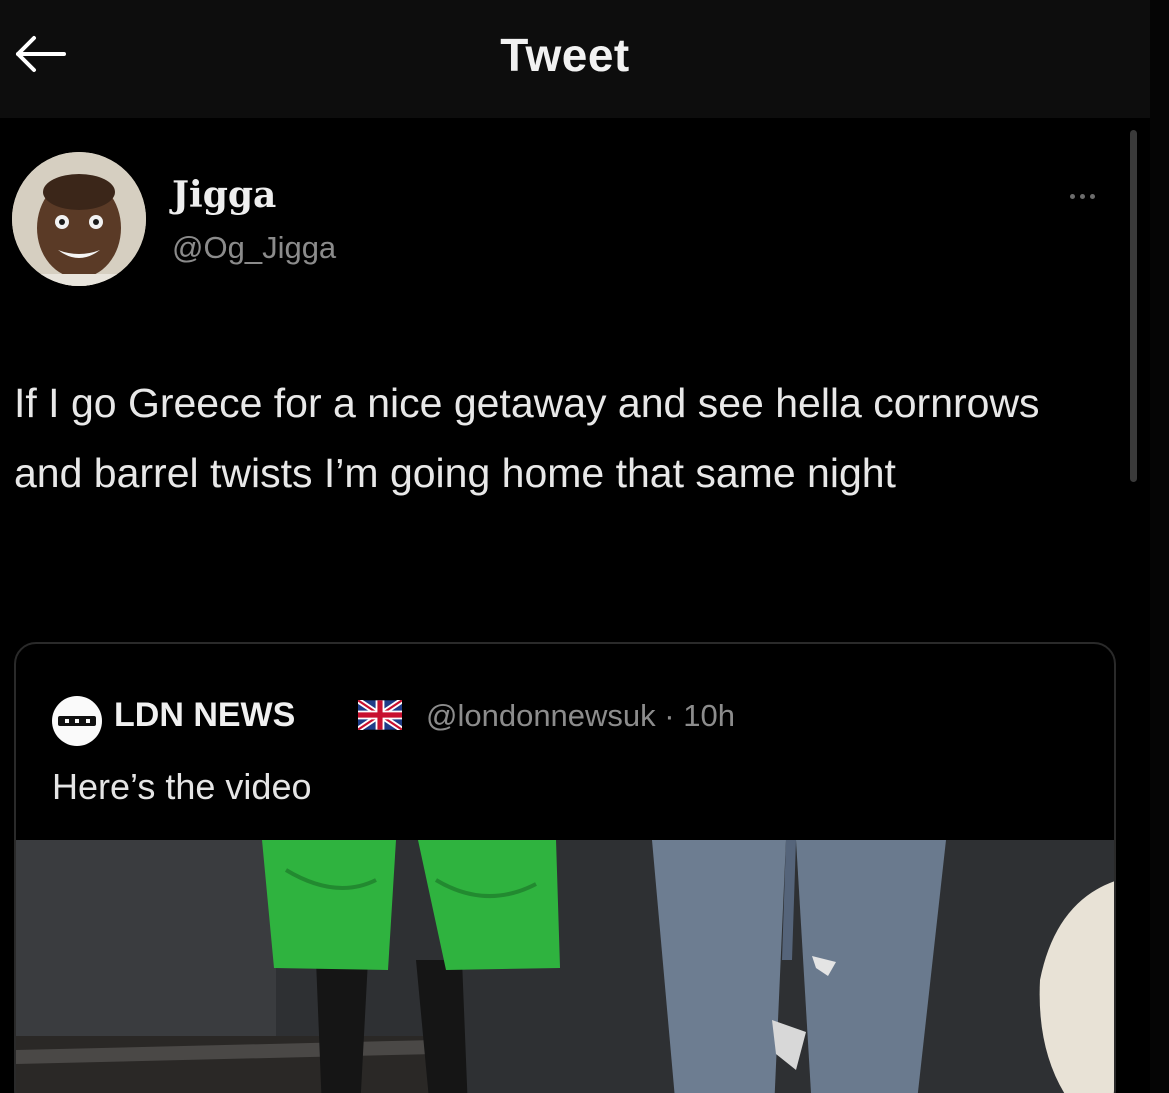 The height and width of the screenshot is (1093, 1169). Describe the element at coordinates (204, 715) in the screenshot. I see `quoted-author-name: LDN NEWS` at that location.